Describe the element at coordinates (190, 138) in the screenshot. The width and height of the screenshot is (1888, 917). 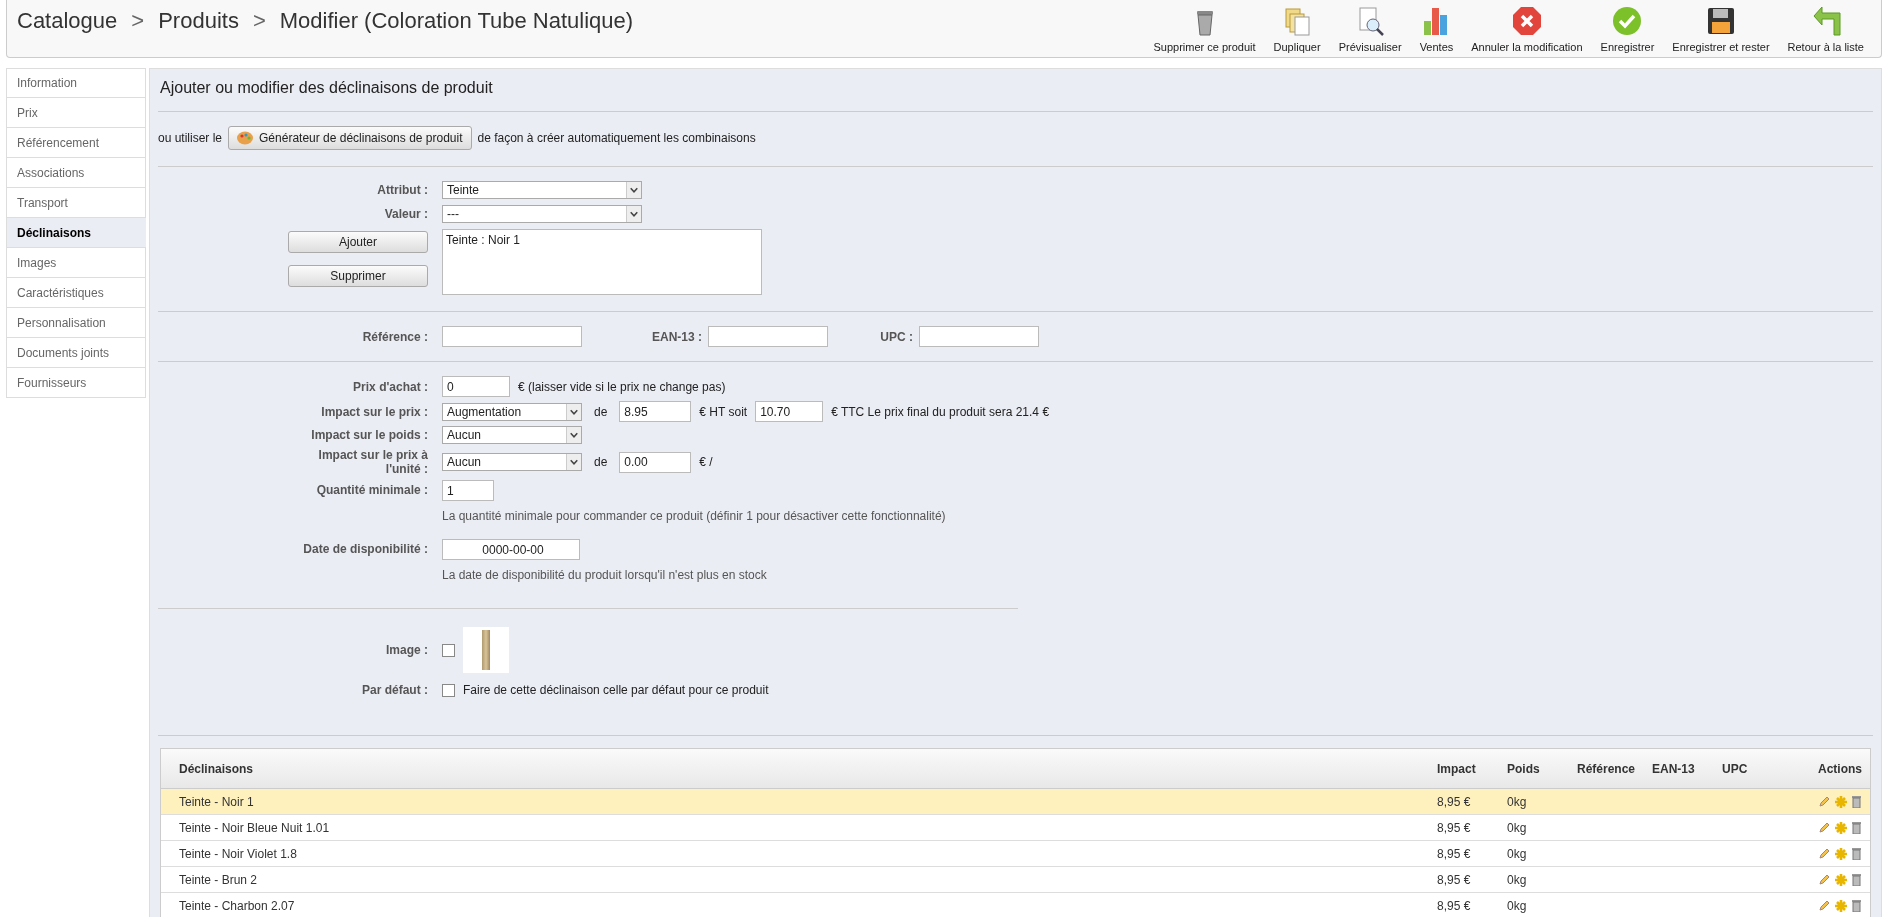
I see `generator-prefix: ou utiliser le` at that location.